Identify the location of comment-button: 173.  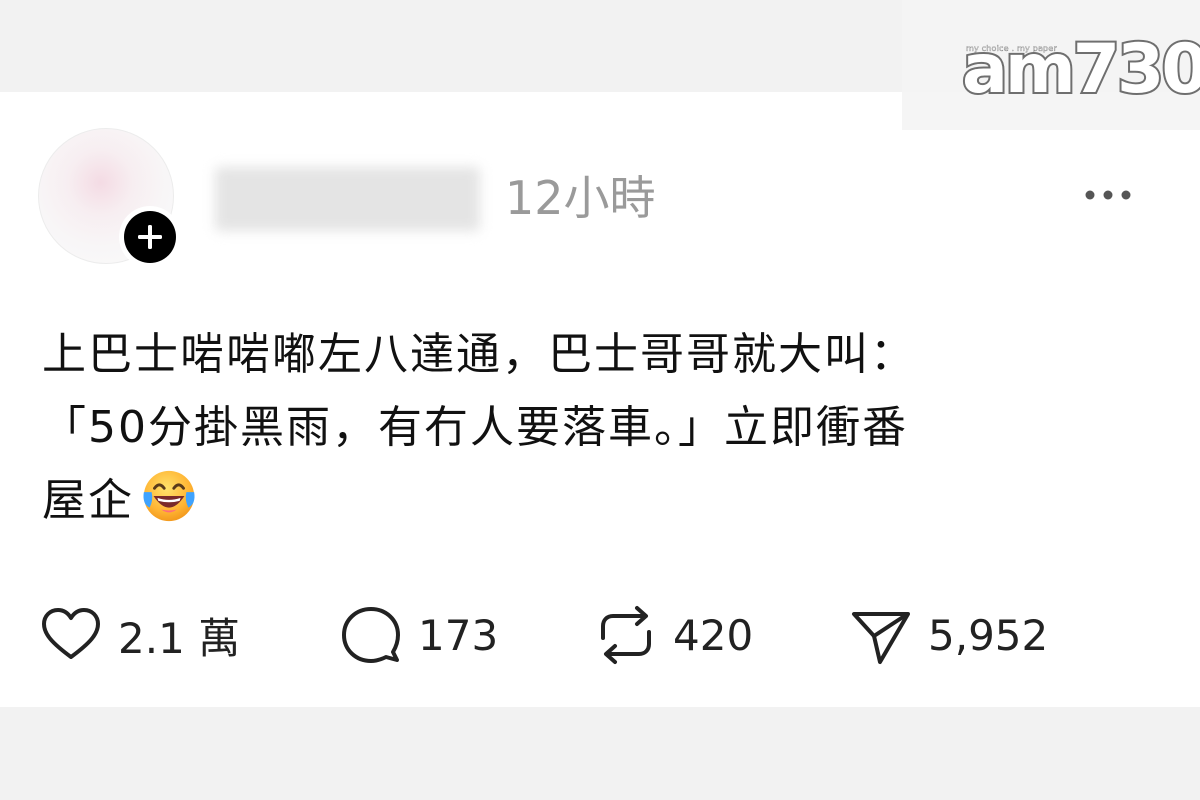
(418, 635).